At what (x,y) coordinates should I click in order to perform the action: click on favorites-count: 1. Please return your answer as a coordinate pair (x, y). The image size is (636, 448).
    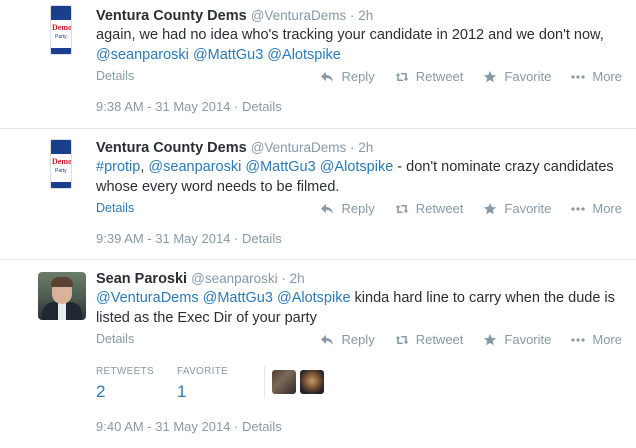
    Looking at the image, I should click on (182, 391).